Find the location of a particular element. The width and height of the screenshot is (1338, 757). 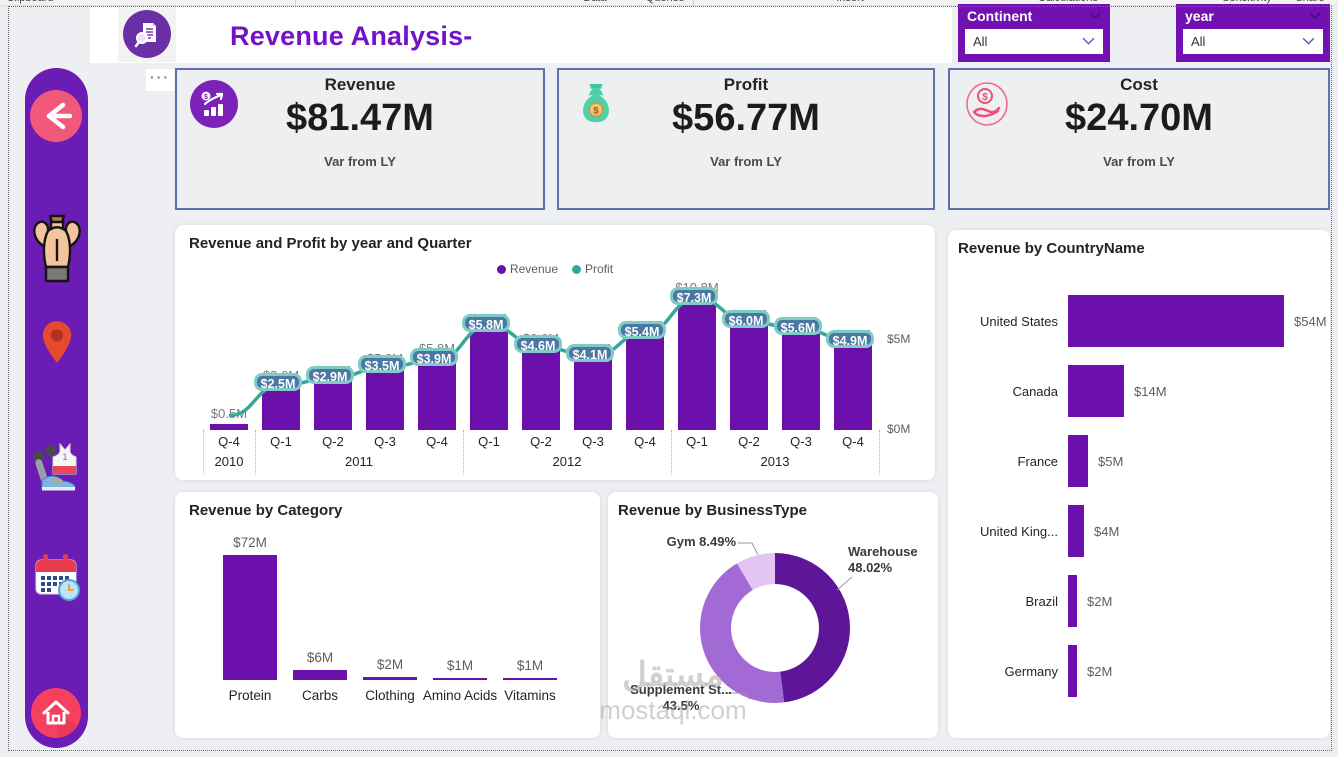

donut-slice-label: Supplement St... 43.5% is located at coordinates (681, 697).